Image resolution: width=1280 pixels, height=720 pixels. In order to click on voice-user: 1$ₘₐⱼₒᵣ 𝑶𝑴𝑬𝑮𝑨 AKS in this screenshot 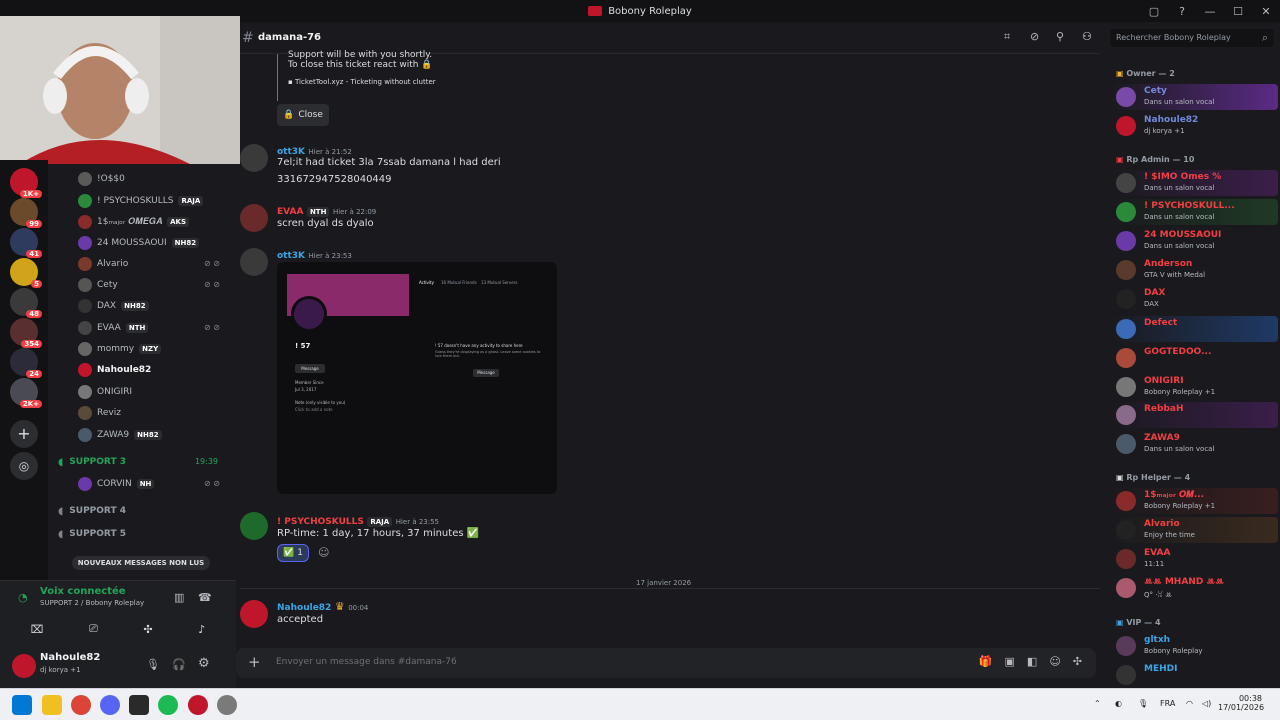, I will do `click(134, 222)`.